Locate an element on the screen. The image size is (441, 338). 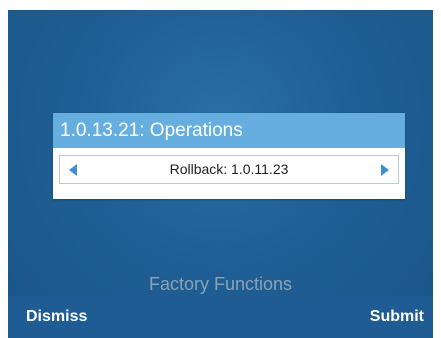
arrow-right-icon is located at coordinates (385, 169).